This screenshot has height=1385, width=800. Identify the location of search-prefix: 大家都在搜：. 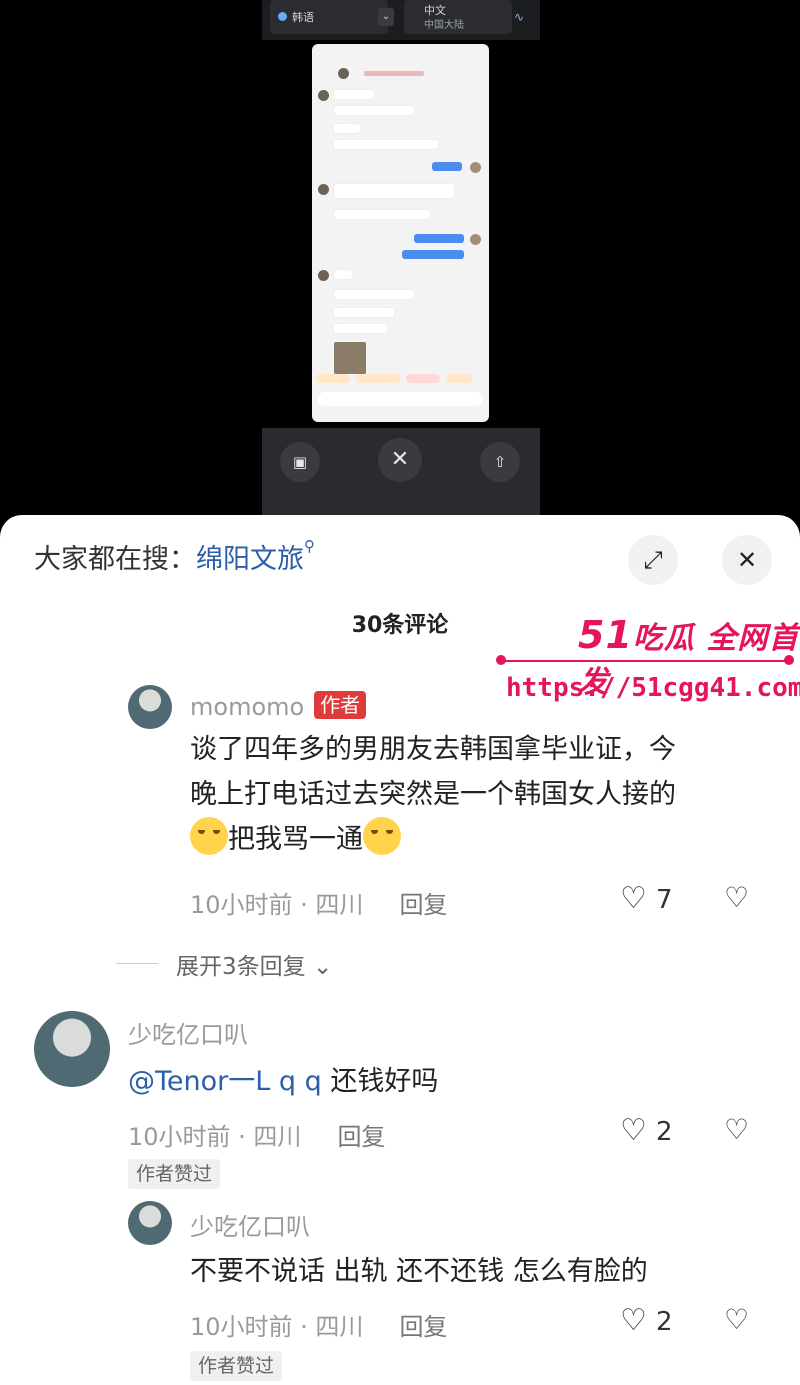
(115, 559).